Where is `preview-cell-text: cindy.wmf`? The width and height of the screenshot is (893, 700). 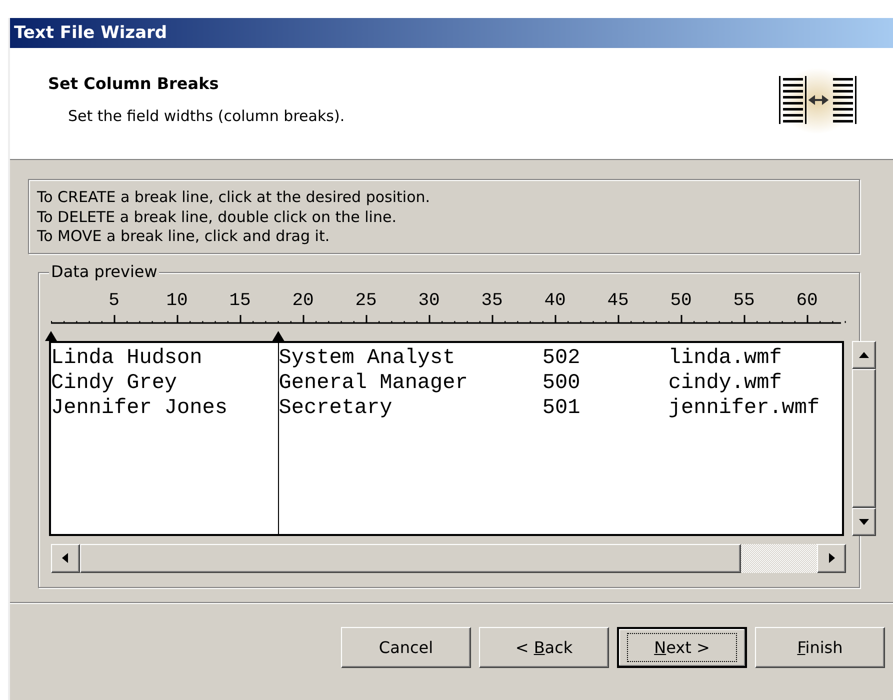
preview-cell-text: cindy.wmf is located at coordinates (725, 383).